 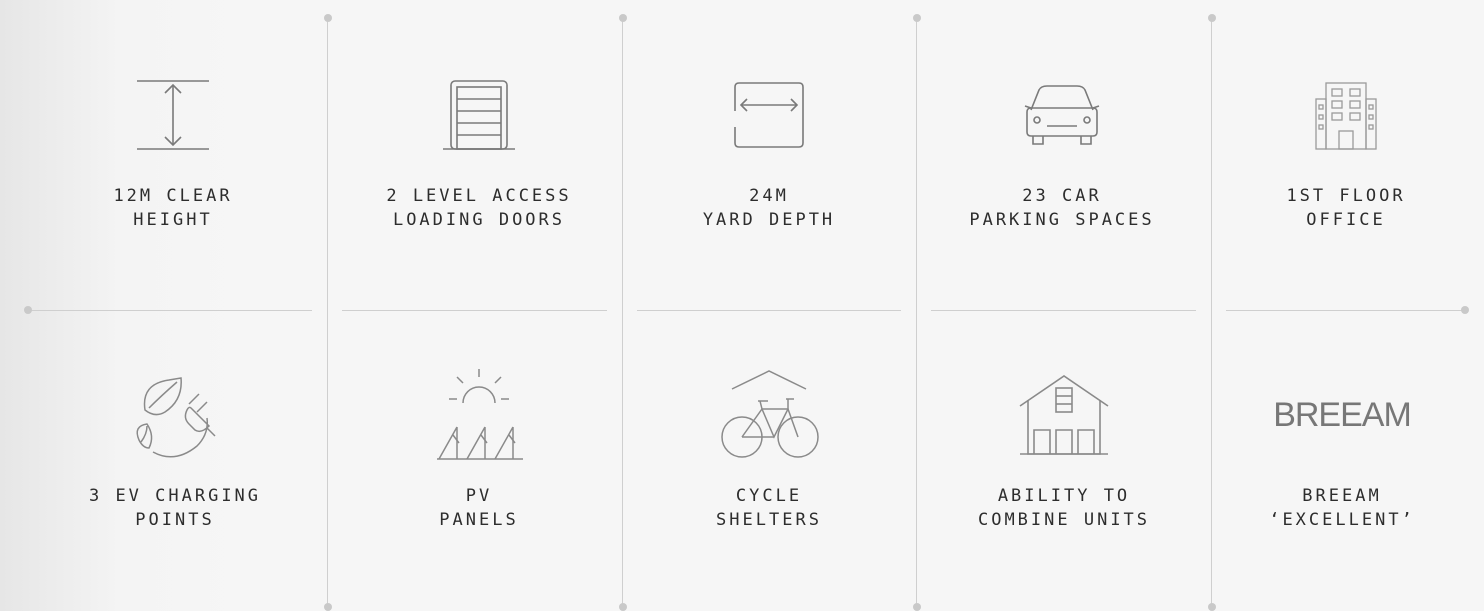 What do you see at coordinates (1346, 208) in the screenshot?
I see `feature-label: 1ST FLOOR OFFICE` at bounding box center [1346, 208].